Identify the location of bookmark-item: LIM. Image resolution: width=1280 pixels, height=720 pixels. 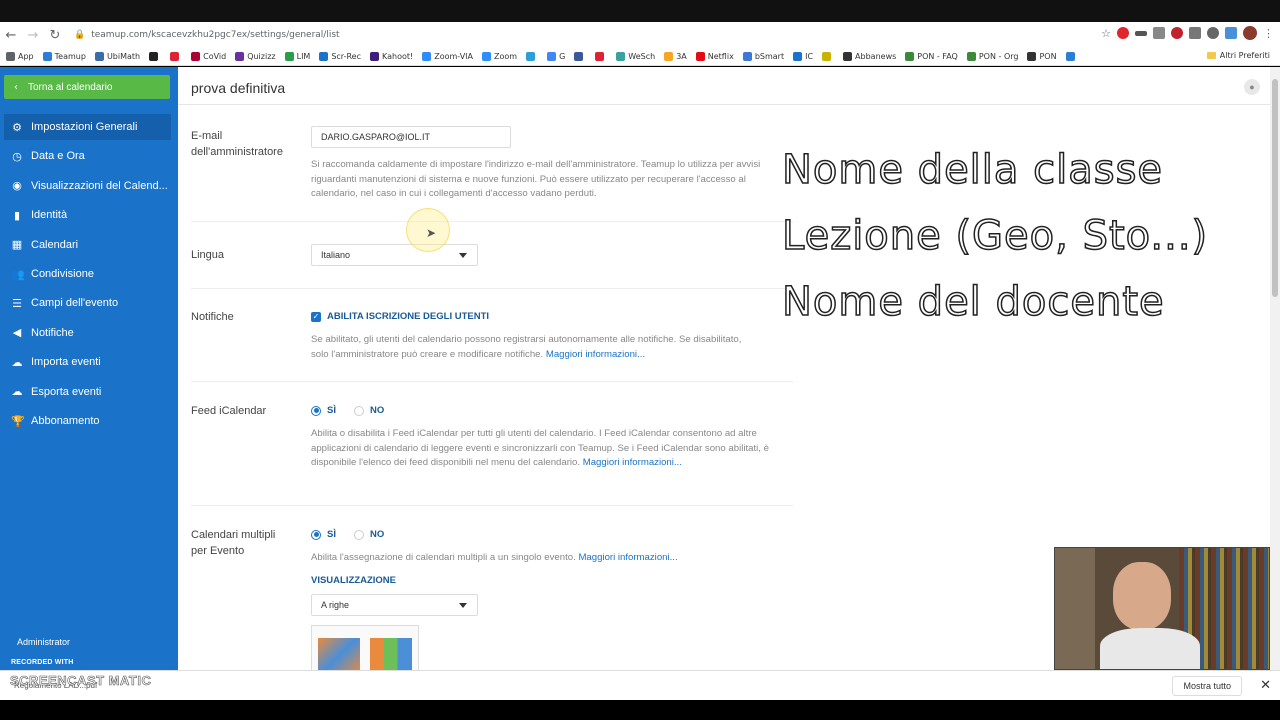
(297, 56).